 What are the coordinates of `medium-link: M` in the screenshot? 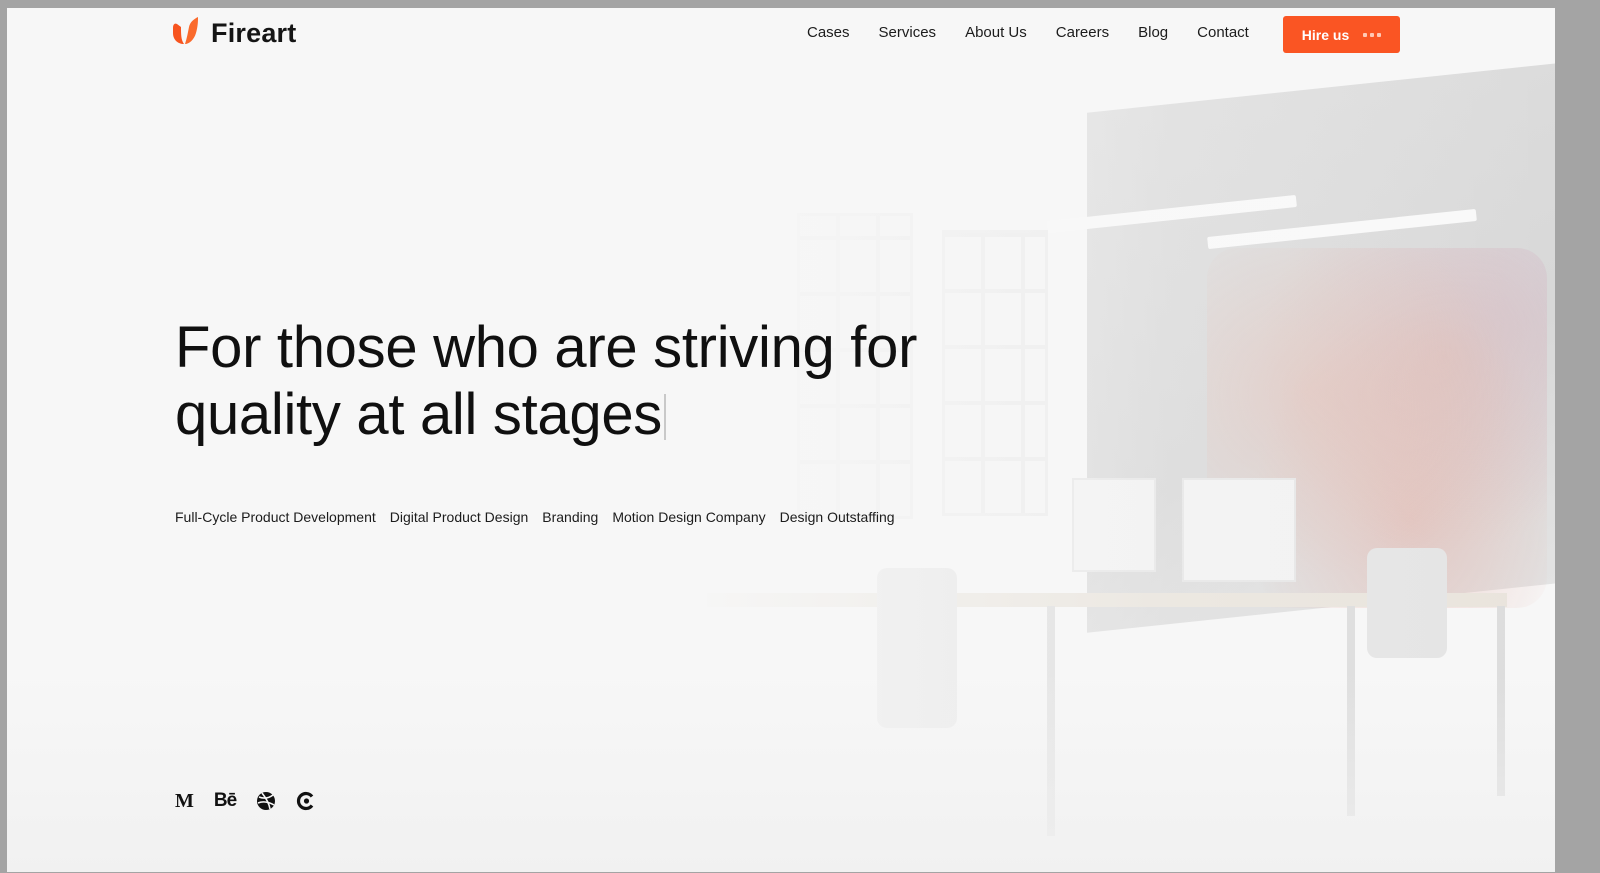 It's located at (184, 800).